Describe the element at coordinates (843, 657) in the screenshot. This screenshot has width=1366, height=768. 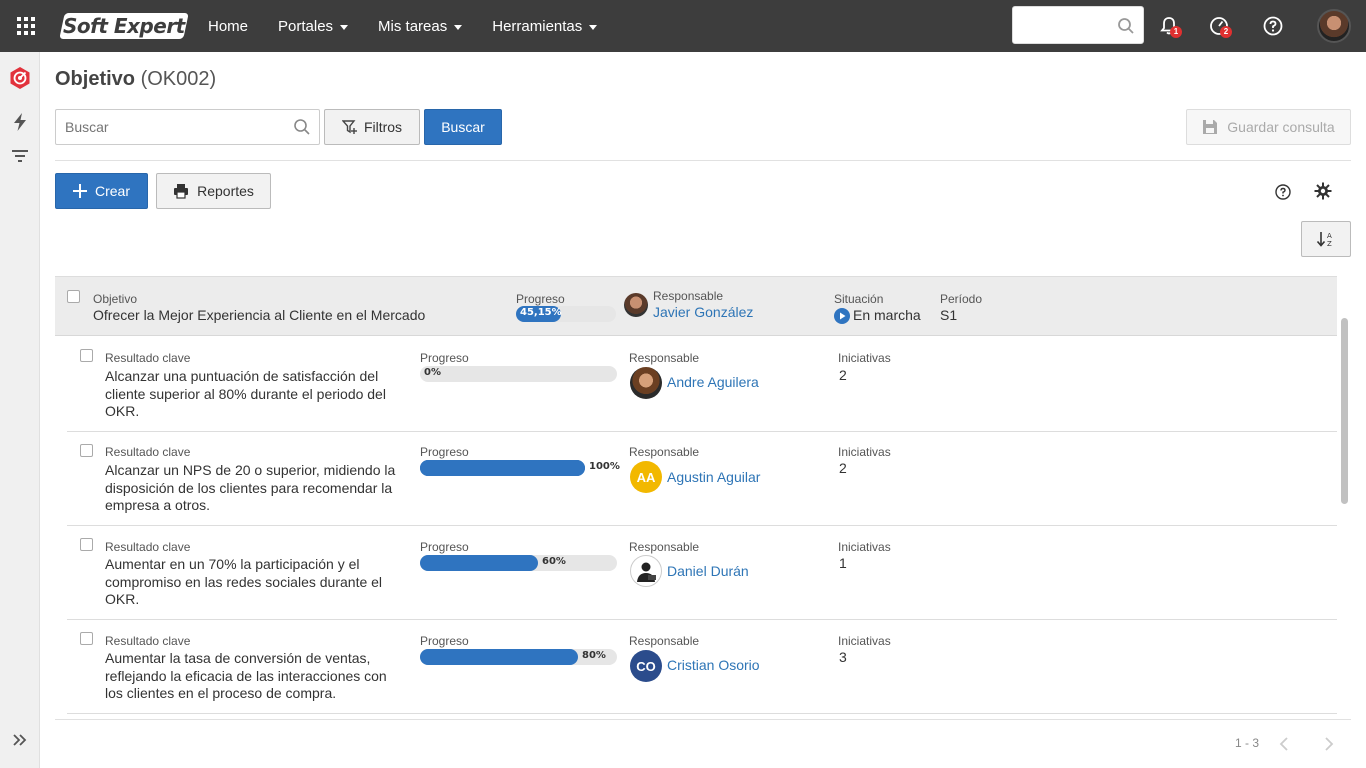
I see `key-result-initiatives-count: 3` at that location.